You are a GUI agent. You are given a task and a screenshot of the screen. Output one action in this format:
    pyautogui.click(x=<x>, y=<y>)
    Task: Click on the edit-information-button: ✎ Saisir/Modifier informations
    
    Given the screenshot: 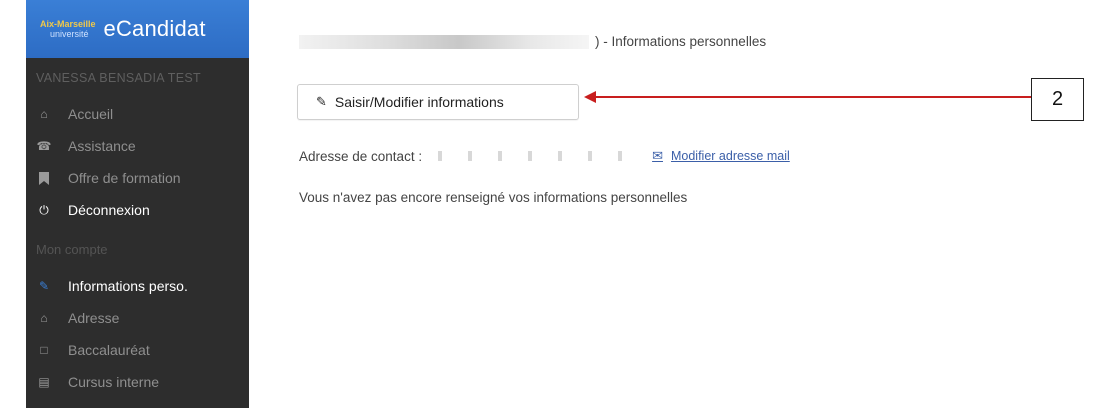 What is the action you would take?
    pyautogui.click(x=438, y=102)
    